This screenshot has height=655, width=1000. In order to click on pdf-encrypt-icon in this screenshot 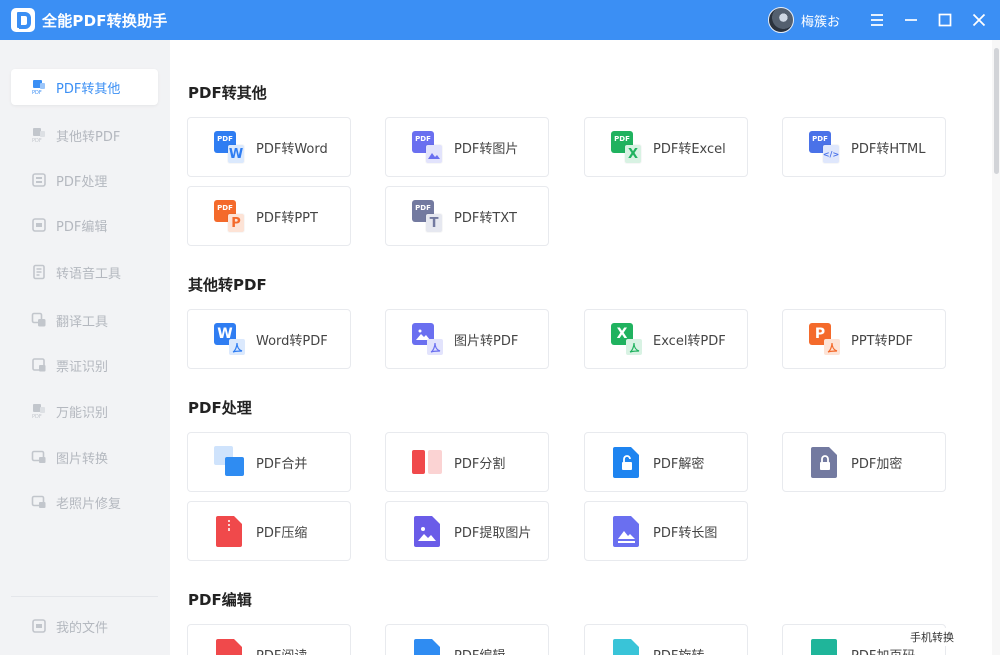, I will do `click(825, 462)`.